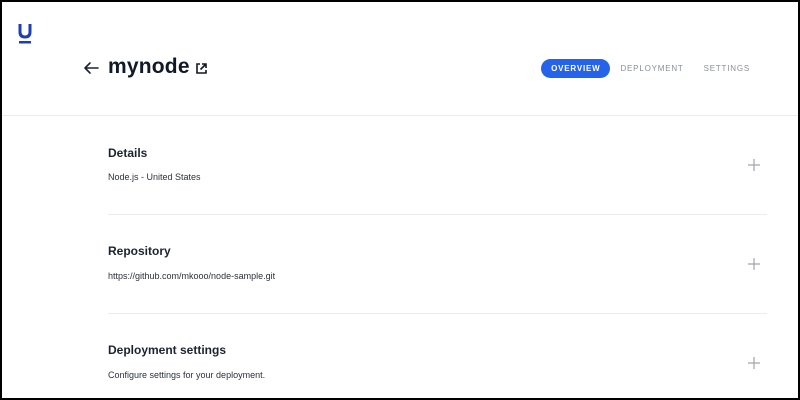  I want to click on tab-deployment: DEPLOYMENT, so click(651, 68).